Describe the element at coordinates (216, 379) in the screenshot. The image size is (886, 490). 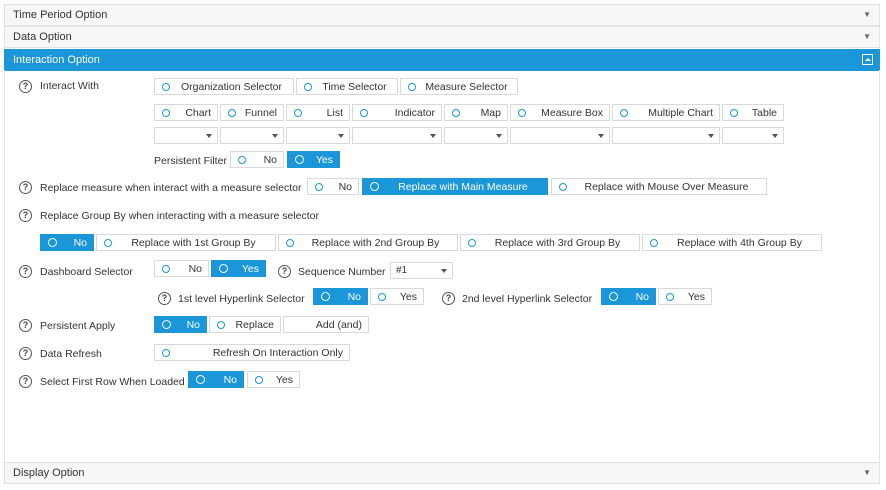
I see `select-first-row-no: No` at that location.